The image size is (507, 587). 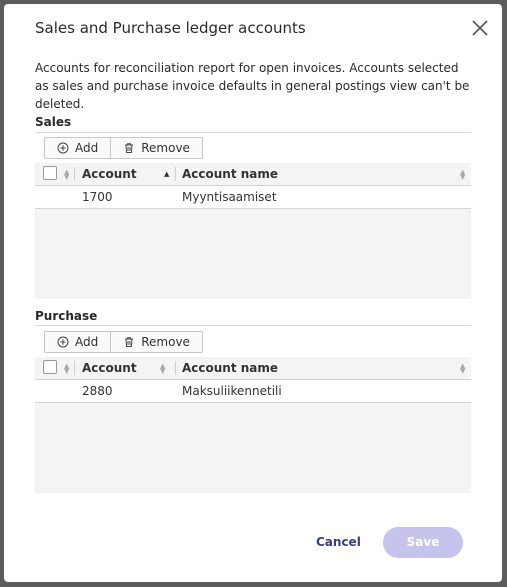 What do you see at coordinates (53, 122) in the screenshot?
I see `sales-section-label: Sales` at bounding box center [53, 122].